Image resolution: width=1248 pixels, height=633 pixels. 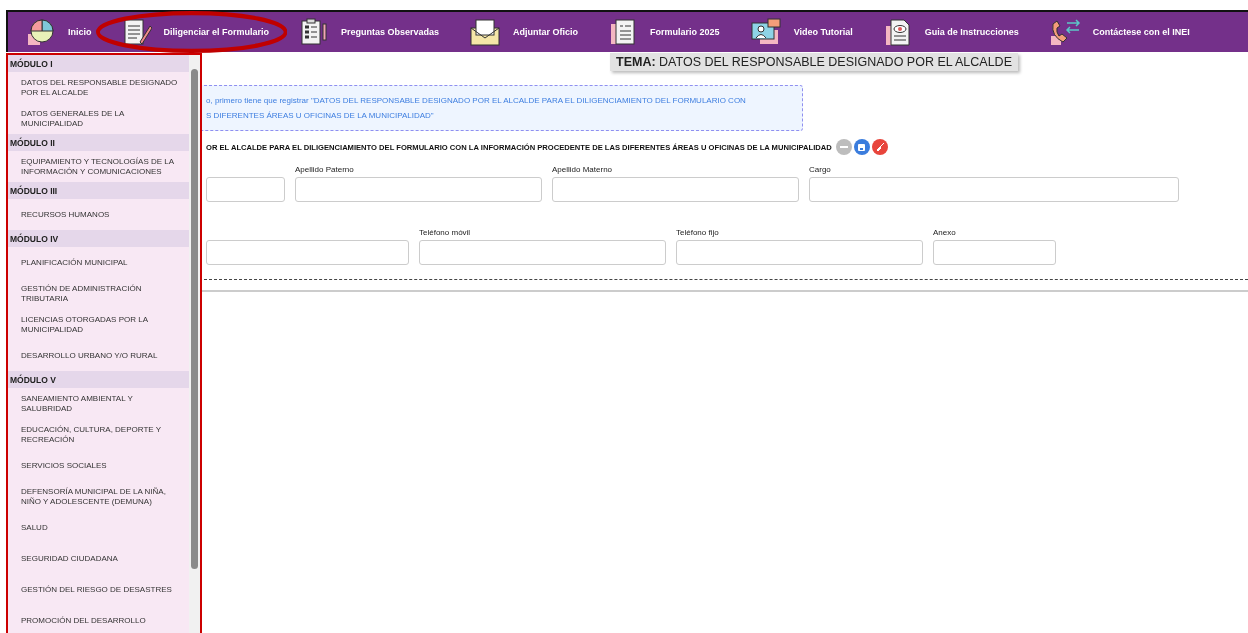 I want to click on broom-icon, so click(x=879, y=147).